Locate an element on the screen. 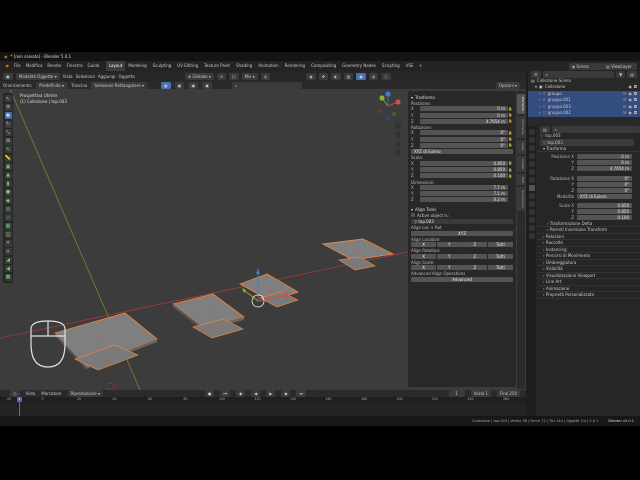 This screenshot has width=640, height=480. align-scale-x-button: X is located at coordinates (424, 268).